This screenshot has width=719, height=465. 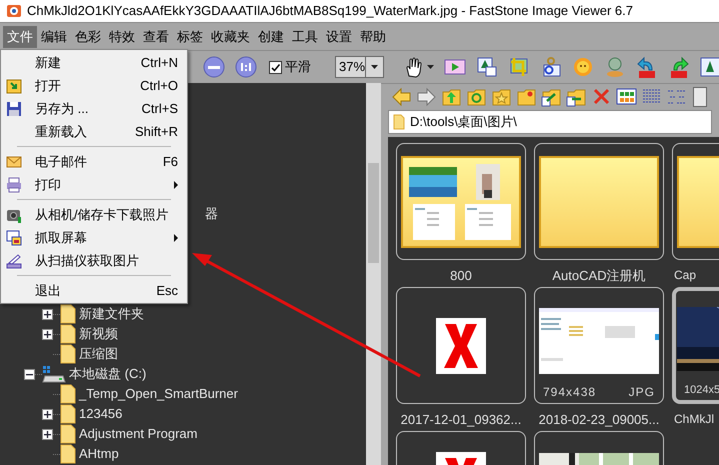 I want to click on tree-item: 新视频, so click(x=98, y=334).